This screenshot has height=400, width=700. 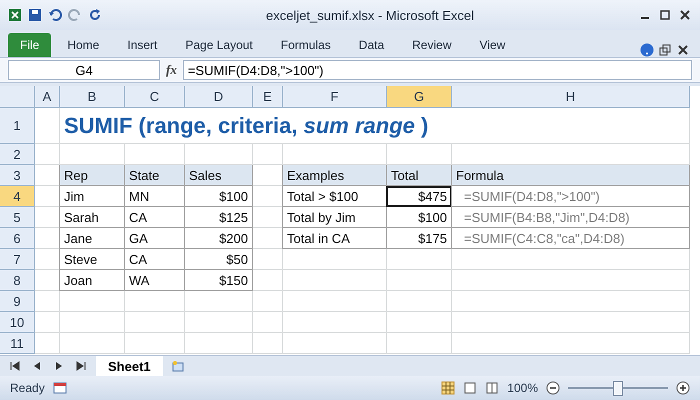 What do you see at coordinates (17, 97) in the screenshot?
I see `select-all-corner` at bounding box center [17, 97].